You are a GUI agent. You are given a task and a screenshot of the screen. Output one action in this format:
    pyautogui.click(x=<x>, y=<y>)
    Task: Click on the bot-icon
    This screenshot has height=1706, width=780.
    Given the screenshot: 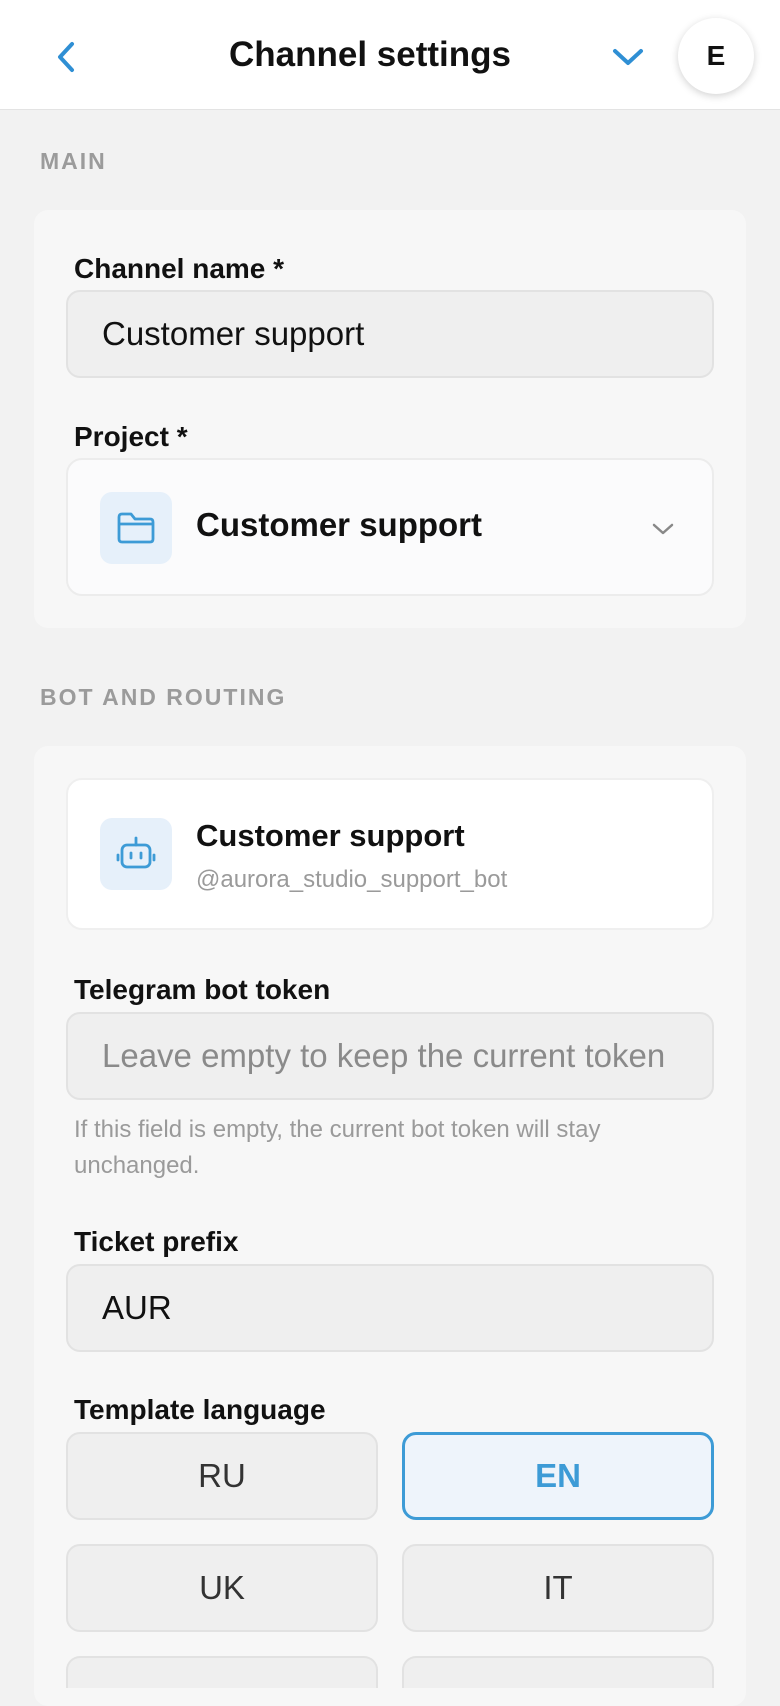 What is the action you would take?
    pyautogui.click(x=136, y=852)
    